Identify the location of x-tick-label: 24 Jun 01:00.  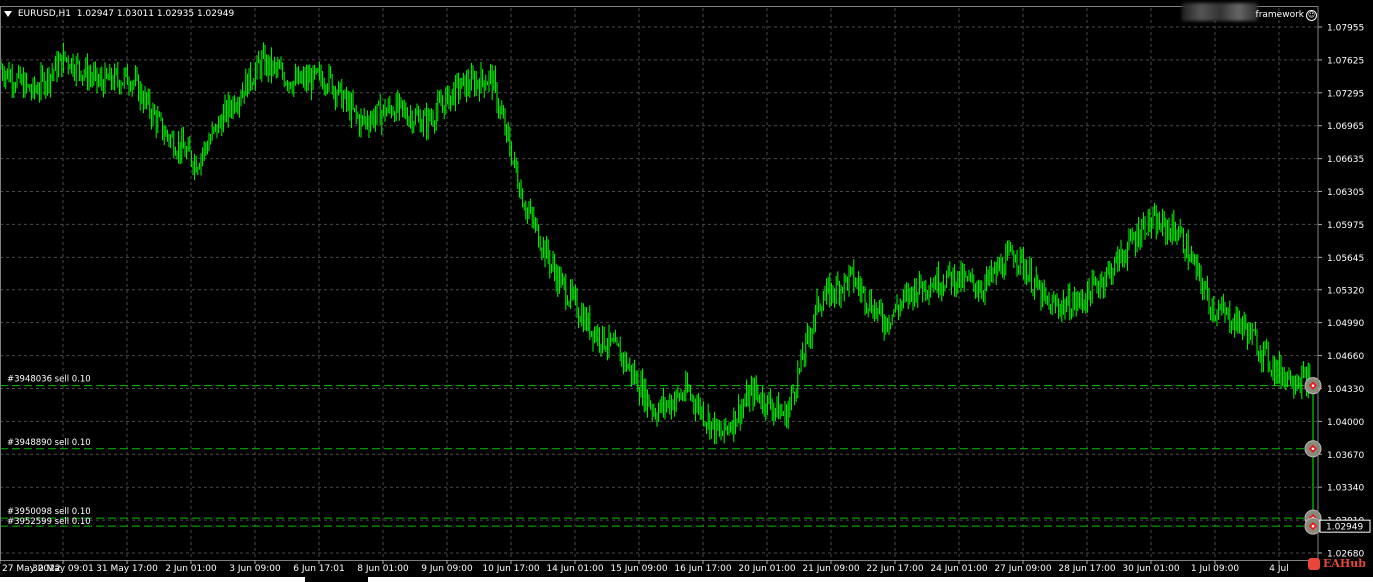
(958, 569).